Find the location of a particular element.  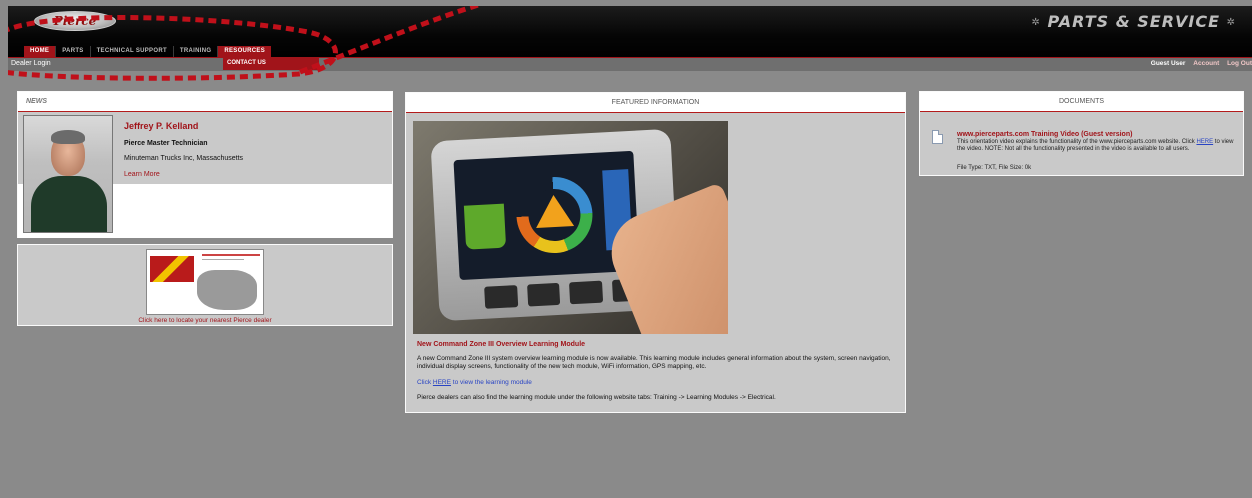

click-suffix: to view the learning module is located at coordinates (492, 382).